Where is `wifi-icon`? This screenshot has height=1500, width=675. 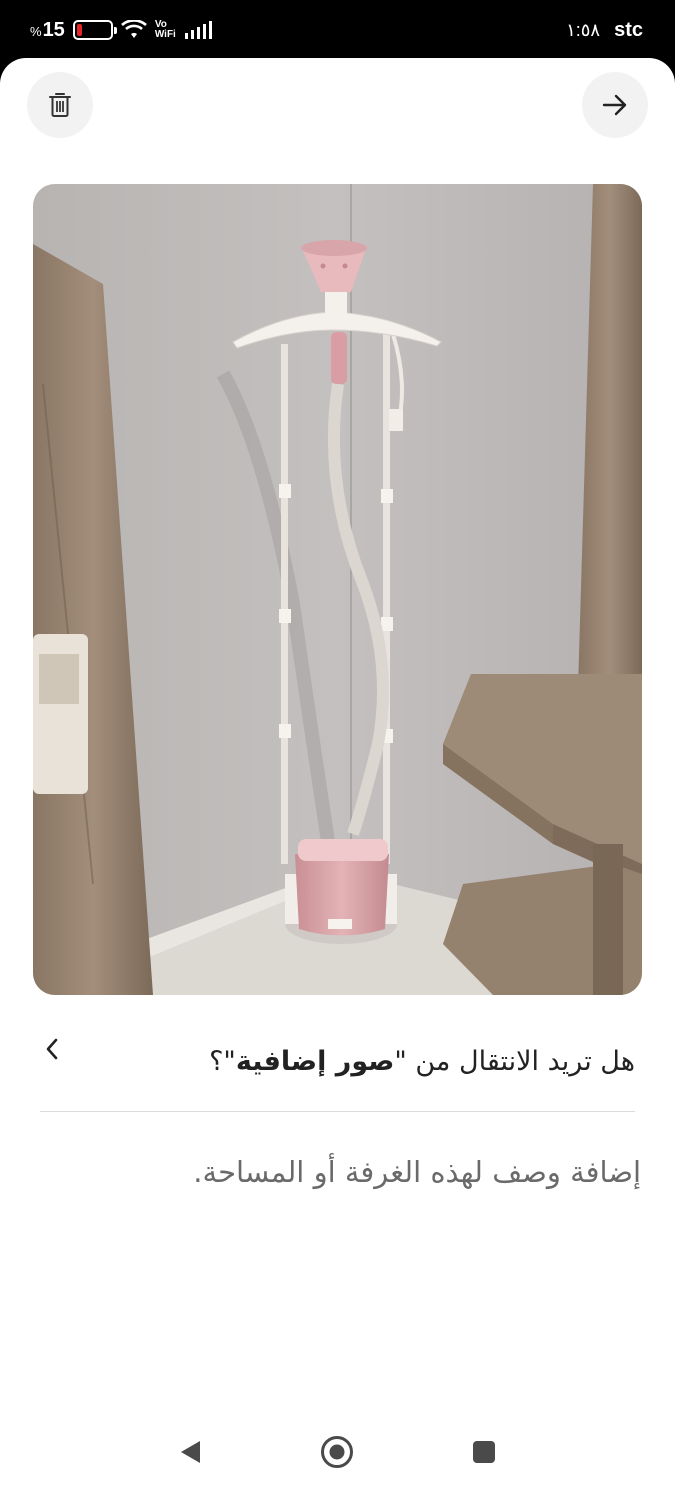
wifi-icon is located at coordinates (133, 29).